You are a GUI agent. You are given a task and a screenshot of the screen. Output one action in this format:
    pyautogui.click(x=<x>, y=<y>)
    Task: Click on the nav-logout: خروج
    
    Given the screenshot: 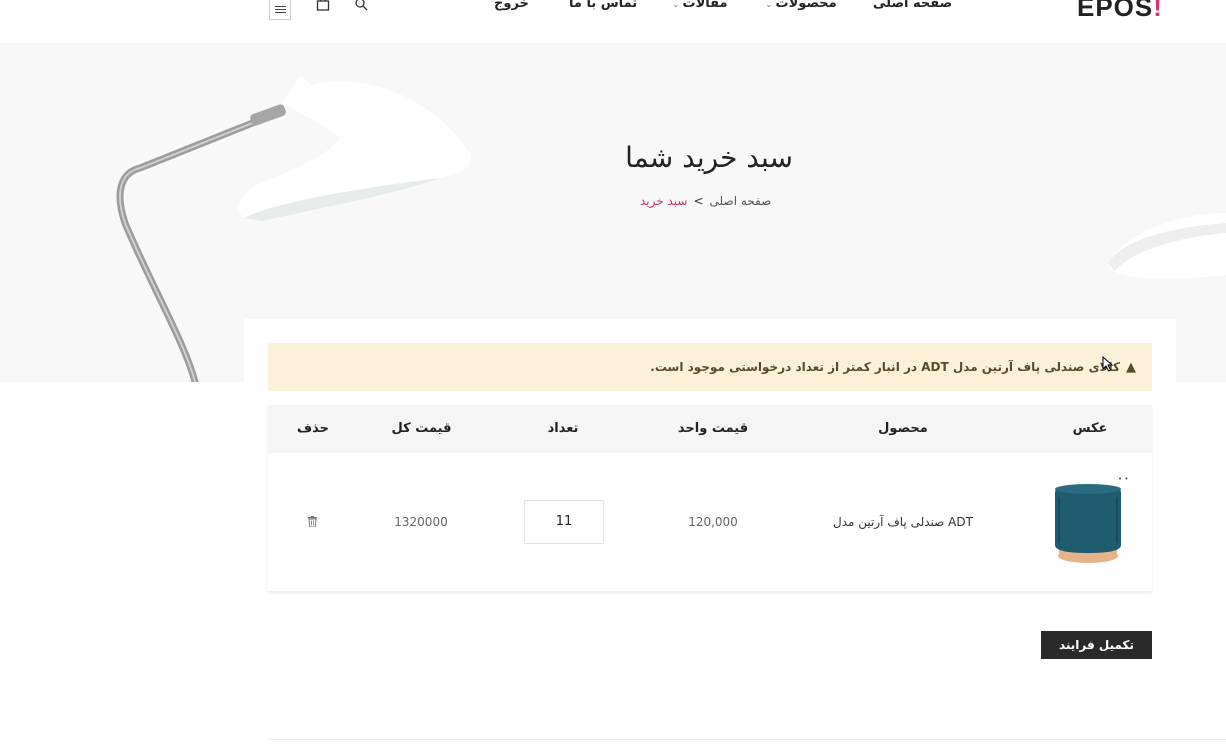 What is the action you would take?
    pyautogui.click(x=511, y=5)
    